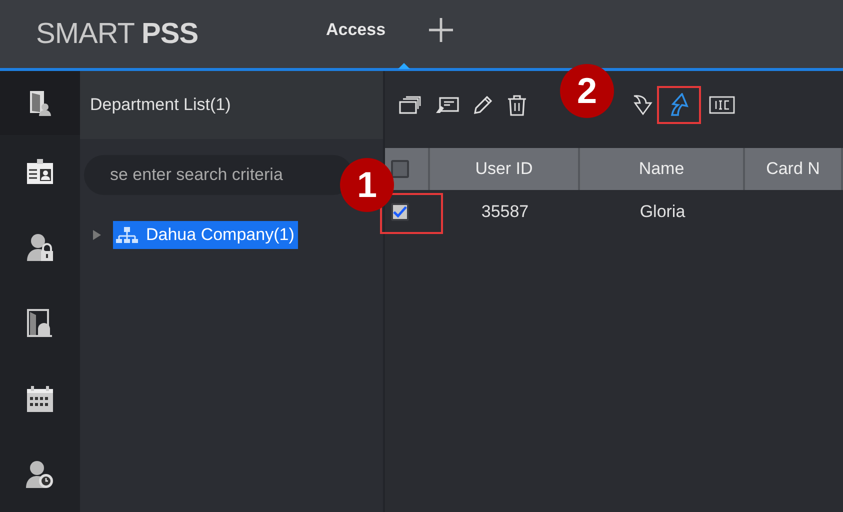 The image size is (843, 512). What do you see at coordinates (160, 105) in the screenshot?
I see `panel-title: Department List(1)` at bounding box center [160, 105].